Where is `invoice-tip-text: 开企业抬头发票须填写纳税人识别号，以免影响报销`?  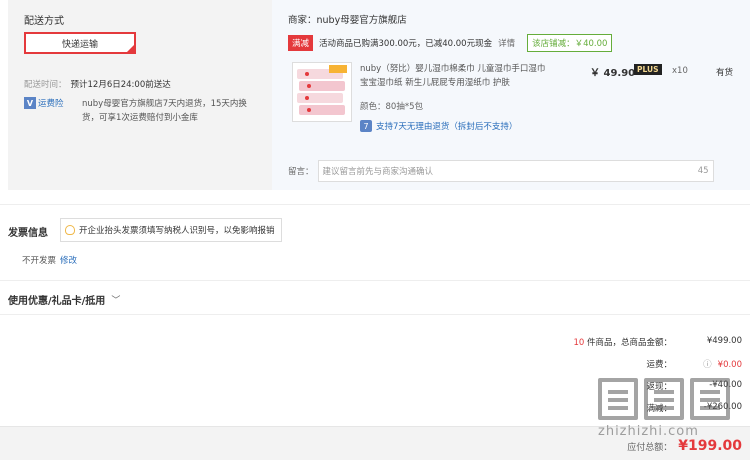
invoice-tip-text: 开企业抬头发票须填写纳税人识别号，以免影响报销 is located at coordinates (177, 231).